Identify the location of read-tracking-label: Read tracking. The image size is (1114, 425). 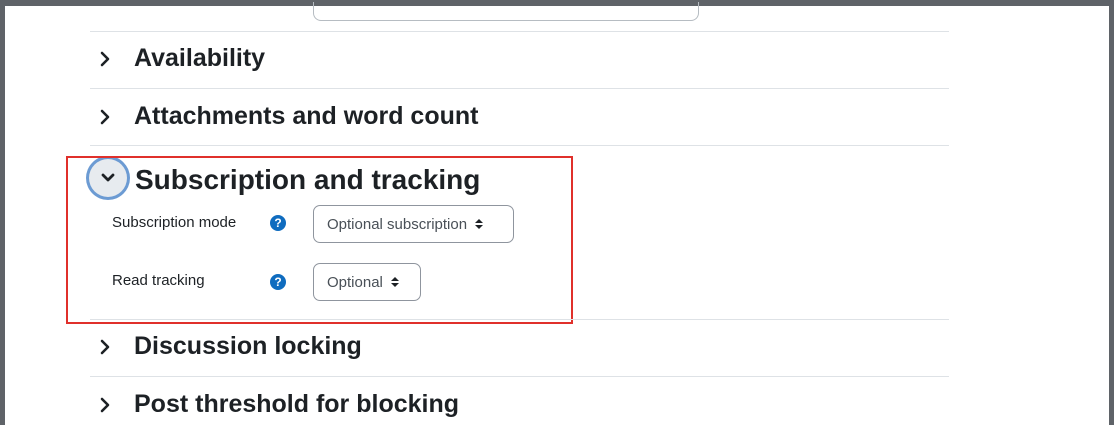
(158, 280).